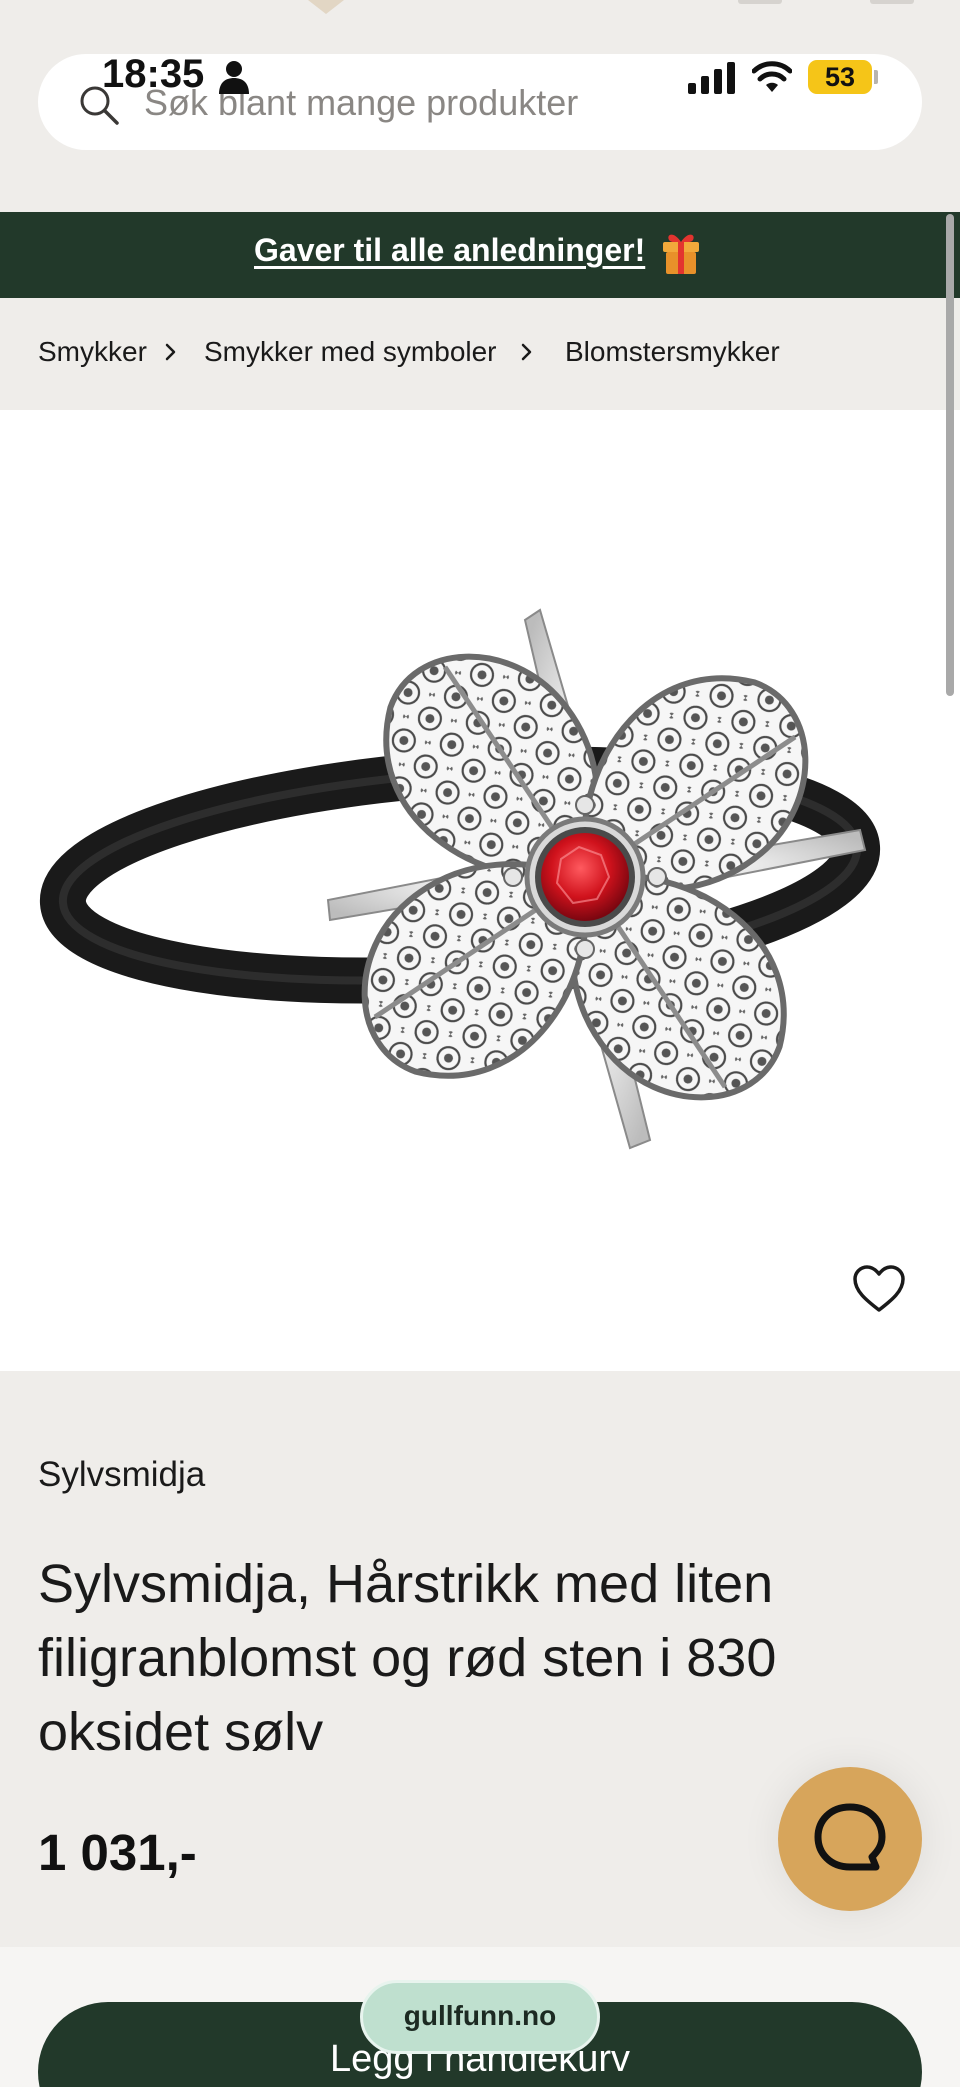 This screenshot has width=960, height=2087. Describe the element at coordinates (121, 1475) in the screenshot. I see `product-brand: Sylvsmidja` at that location.